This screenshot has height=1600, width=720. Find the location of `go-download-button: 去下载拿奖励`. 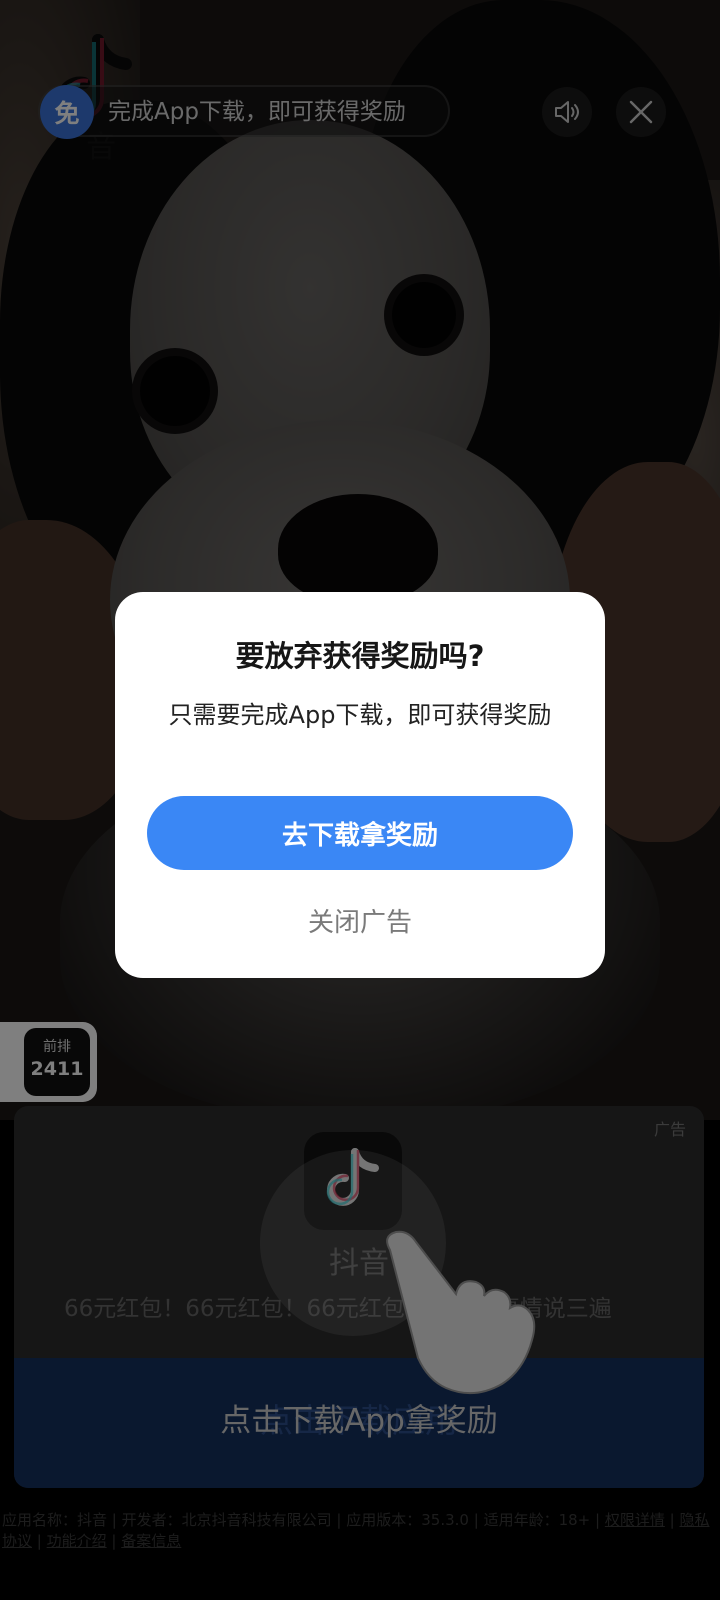

go-download-button: 去下载拿奖励 is located at coordinates (360, 833).